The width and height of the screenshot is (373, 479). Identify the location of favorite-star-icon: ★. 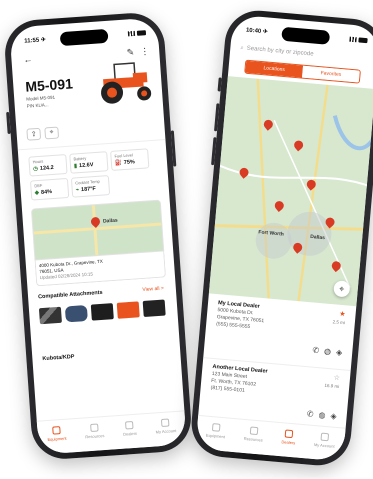
(342, 315).